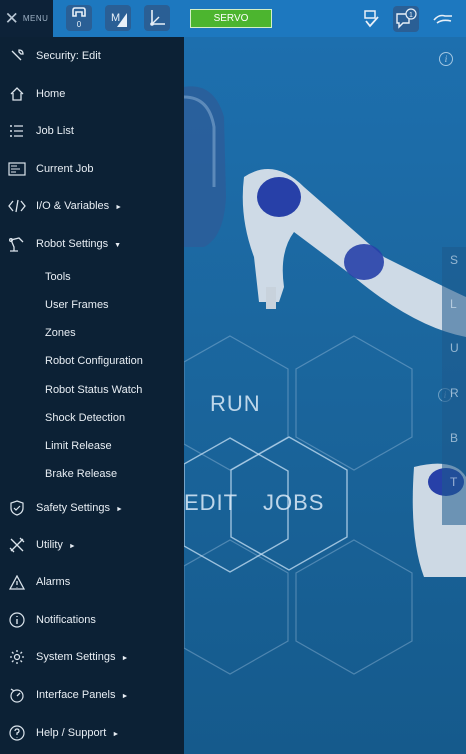 The width and height of the screenshot is (466, 754). I want to click on sidebar-item-label: Notifications, so click(66, 620).